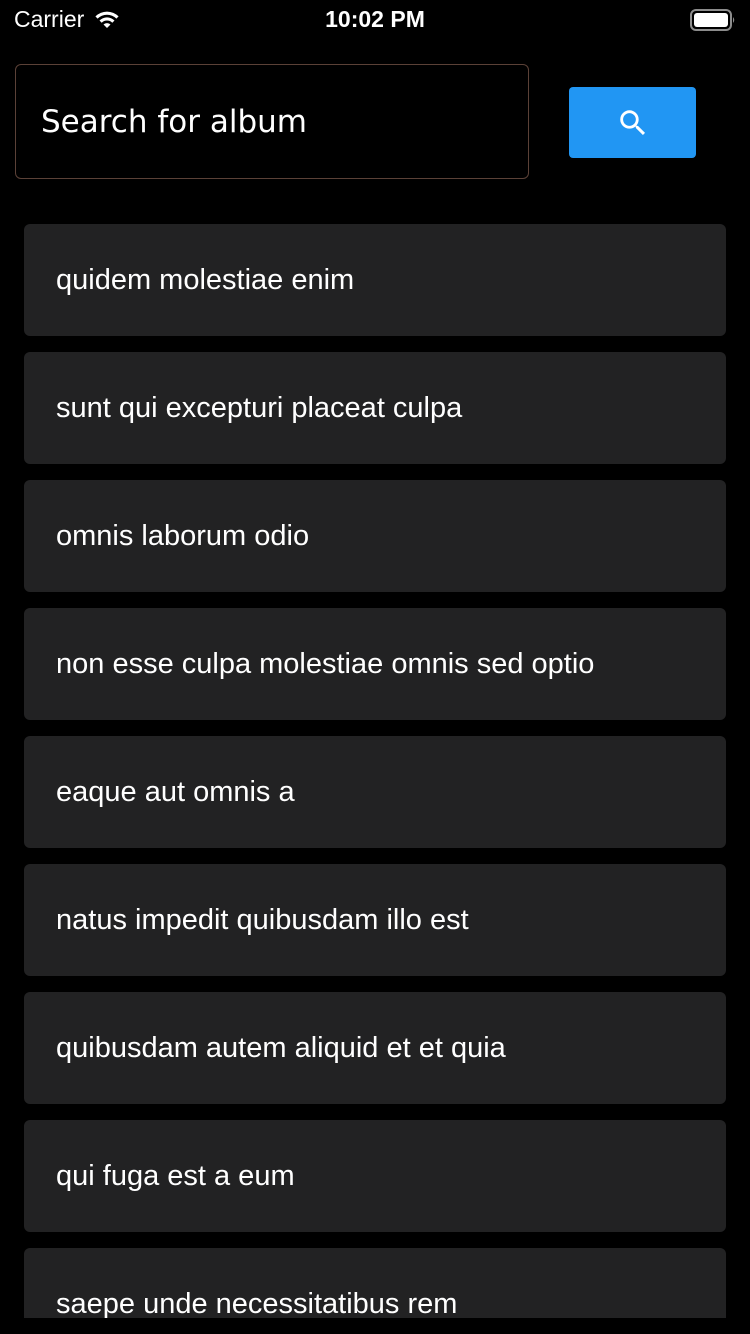  I want to click on album-title: quidem molestiae enim, so click(205, 279).